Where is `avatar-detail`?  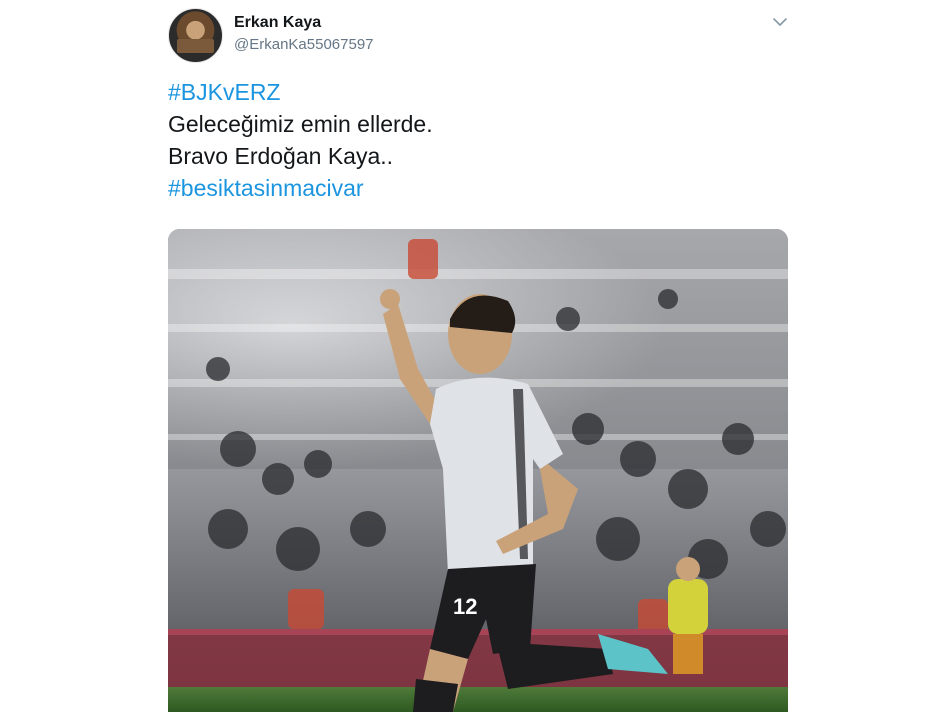 avatar-detail is located at coordinates (195, 46).